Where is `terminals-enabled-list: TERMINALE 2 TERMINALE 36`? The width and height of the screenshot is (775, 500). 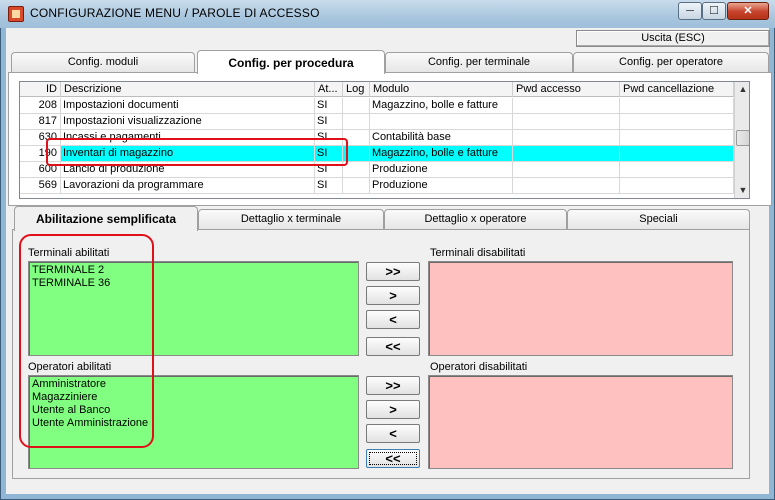
terminals-enabled-list: TERMINALE 2 TERMINALE 36 is located at coordinates (193, 308).